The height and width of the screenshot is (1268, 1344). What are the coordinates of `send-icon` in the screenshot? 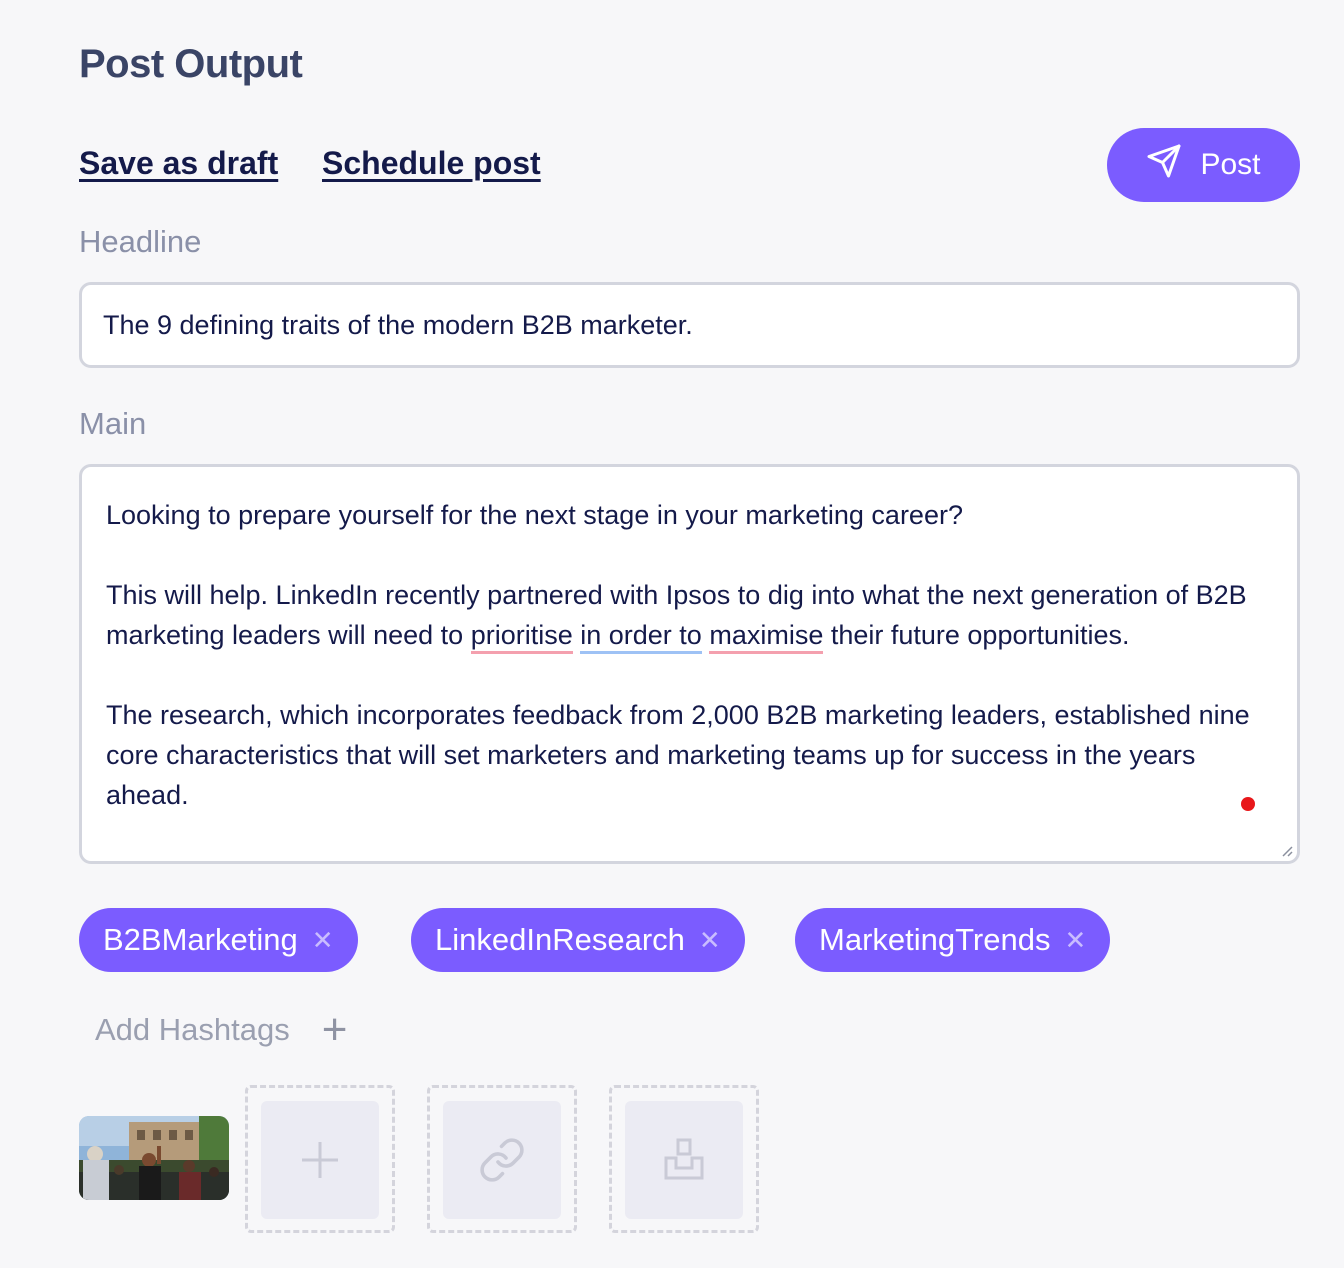 It's located at (1164, 165).